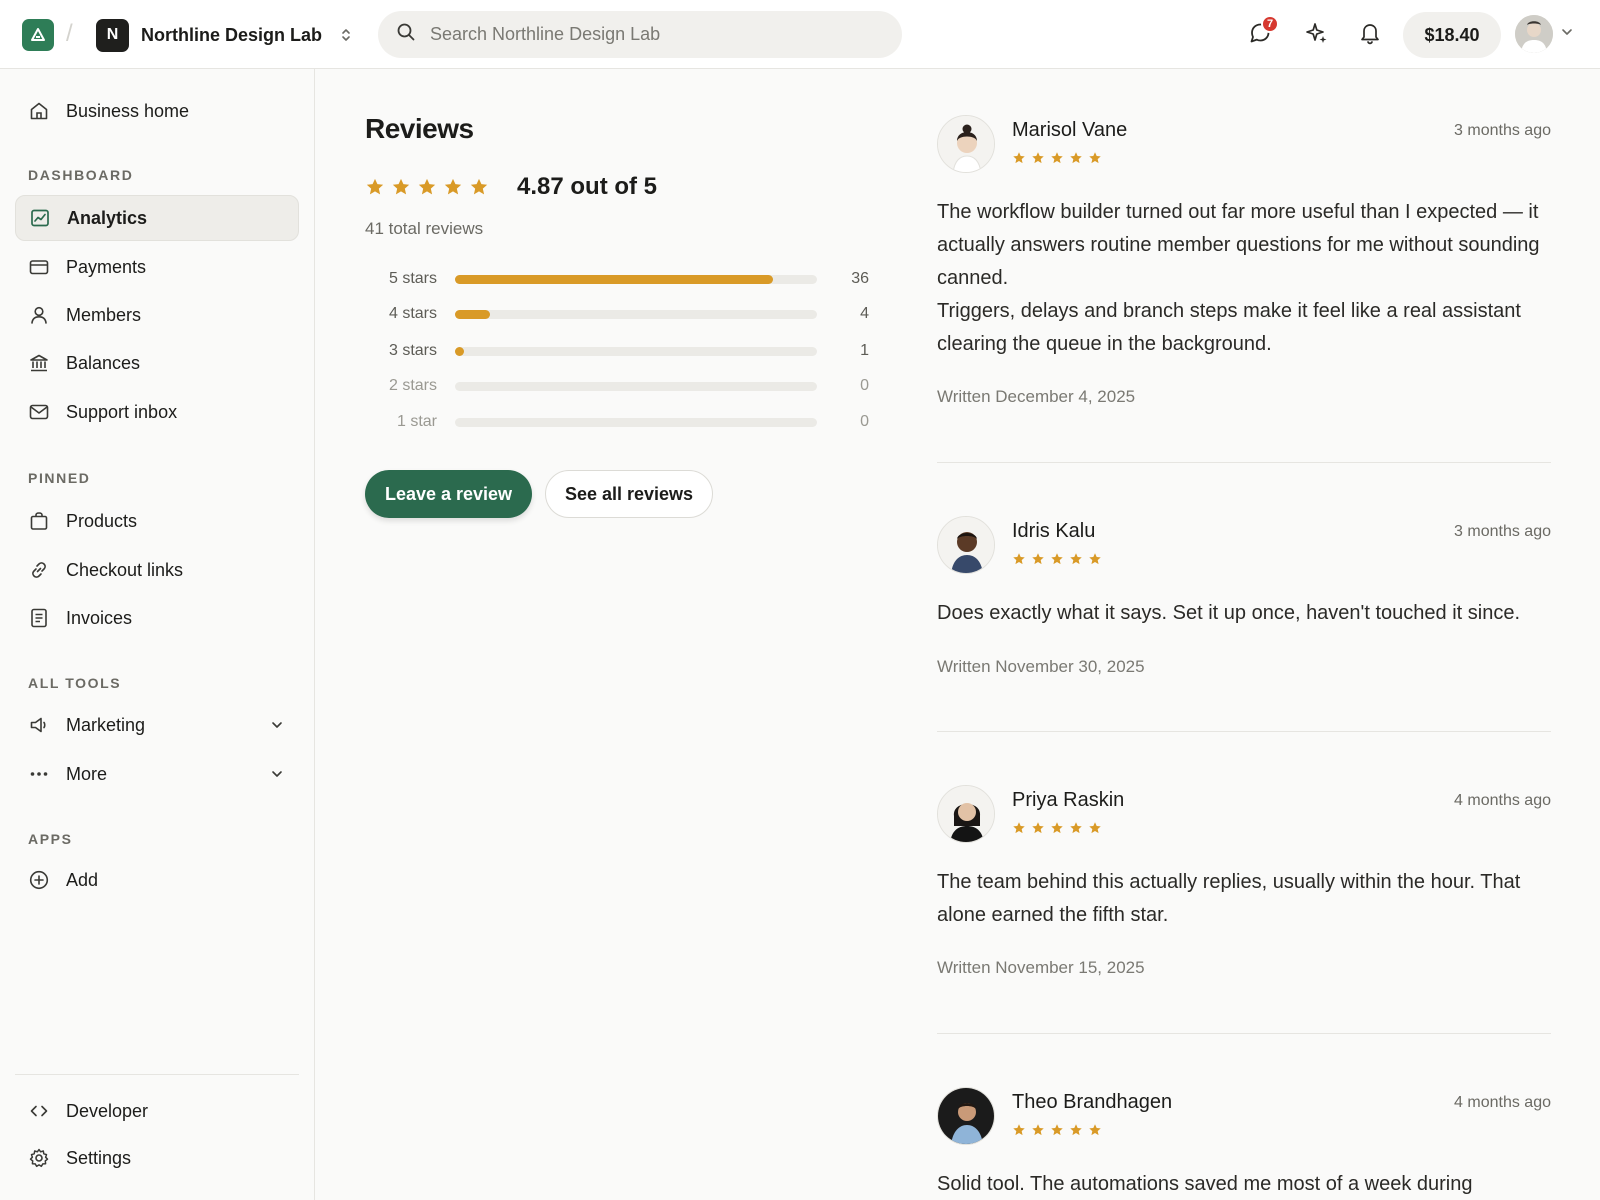 The image size is (1600, 1200). What do you see at coordinates (81, 175) in the screenshot?
I see `section-label-dashboard: DASHBOARD` at bounding box center [81, 175].